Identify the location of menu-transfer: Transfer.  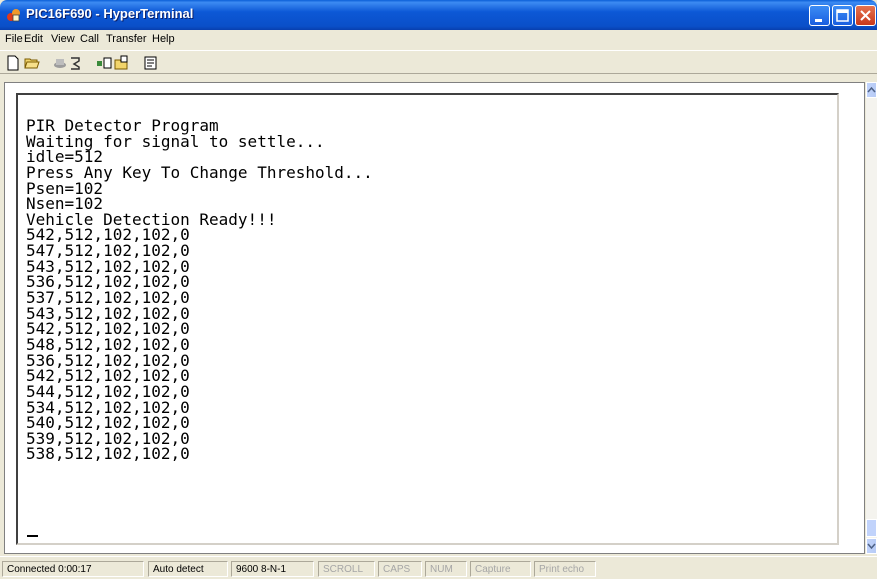
(126, 39).